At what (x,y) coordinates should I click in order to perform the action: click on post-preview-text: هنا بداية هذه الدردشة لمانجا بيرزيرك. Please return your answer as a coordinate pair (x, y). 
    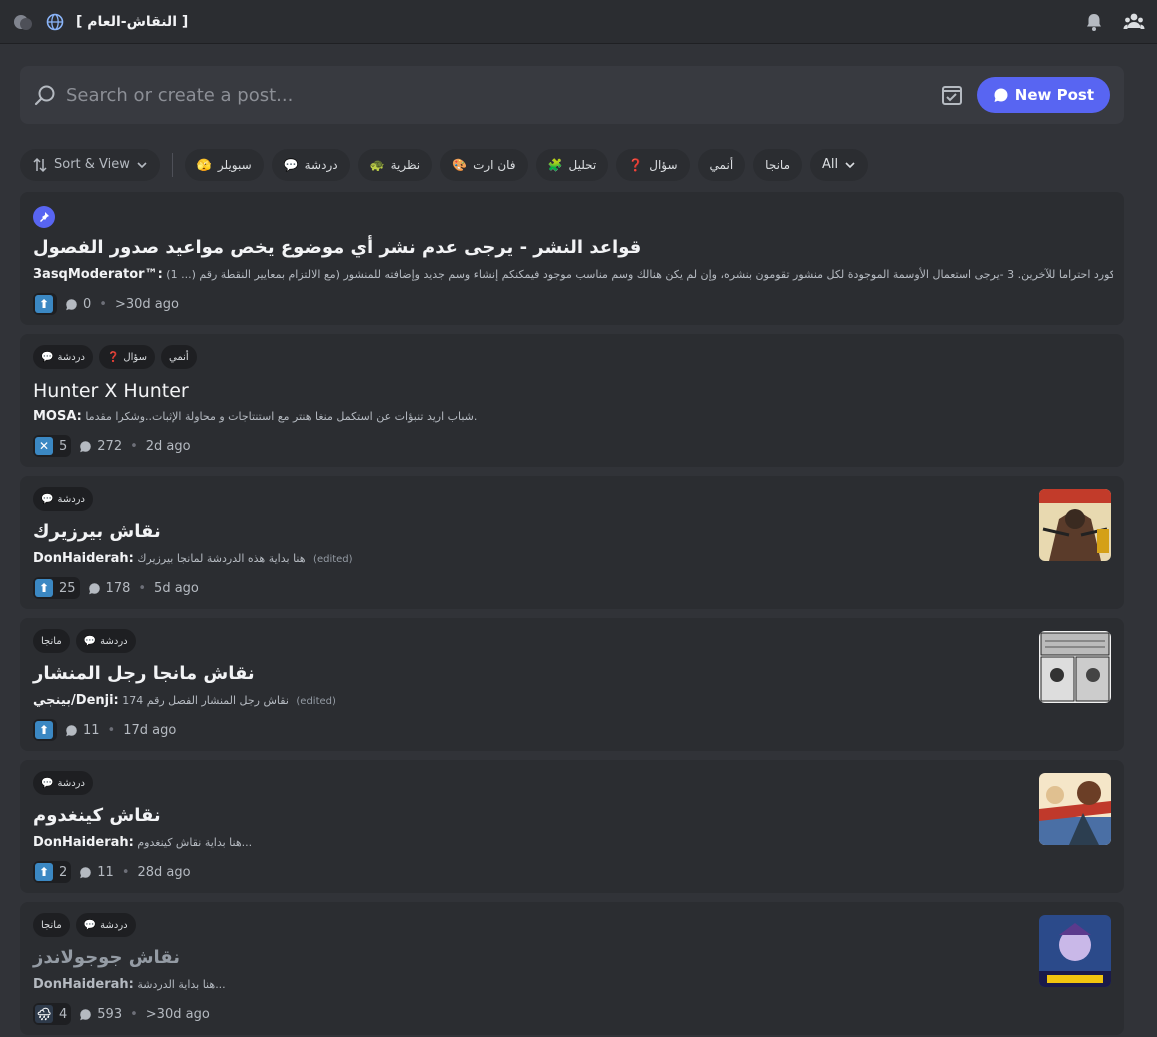
    Looking at the image, I should click on (221, 558).